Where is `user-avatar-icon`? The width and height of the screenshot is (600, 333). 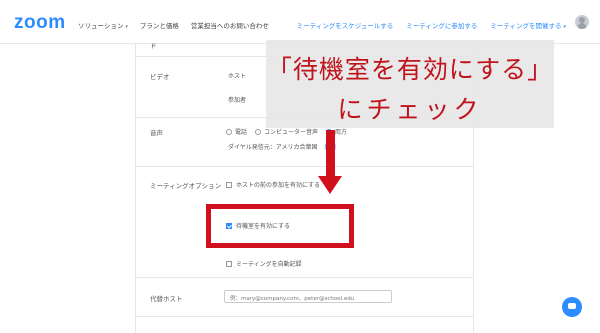 user-avatar-icon is located at coordinates (582, 22).